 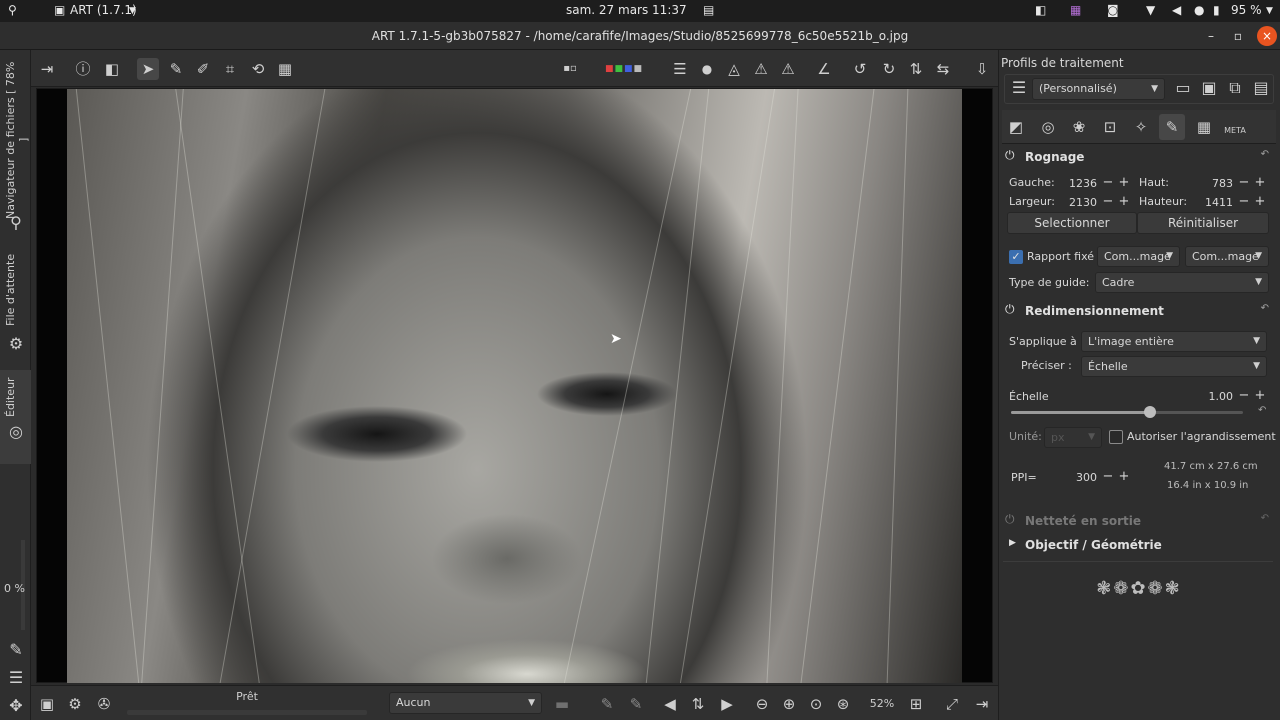 What do you see at coordinates (176, 69) in the screenshot?
I see `color-picker-icon: ✎` at bounding box center [176, 69].